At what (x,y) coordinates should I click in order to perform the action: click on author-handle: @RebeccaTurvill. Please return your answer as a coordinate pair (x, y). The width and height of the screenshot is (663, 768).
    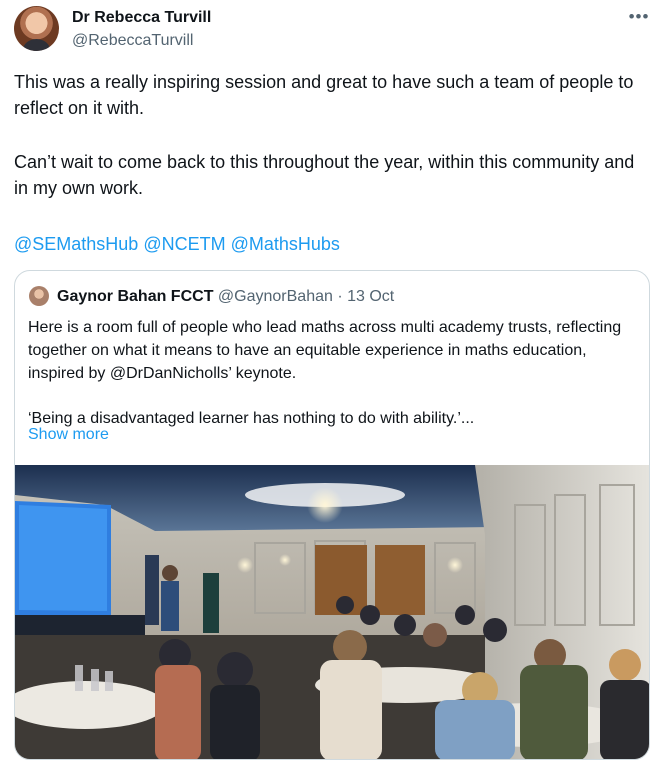
    Looking at the image, I should click on (132, 41).